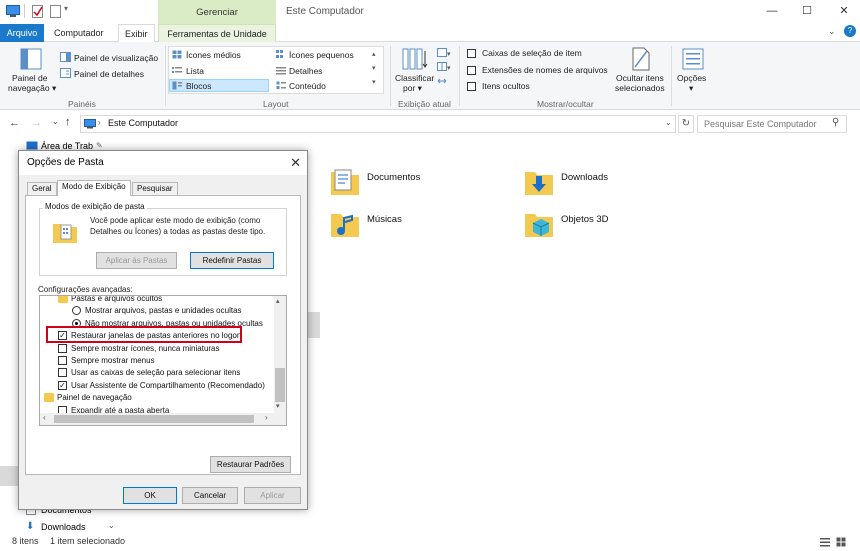 The width and height of the screenshot is (860, 551). Describe the element at coordinates (841, 542) in the screenshot. I see `large-icons-view-toggle-icon` at that location.